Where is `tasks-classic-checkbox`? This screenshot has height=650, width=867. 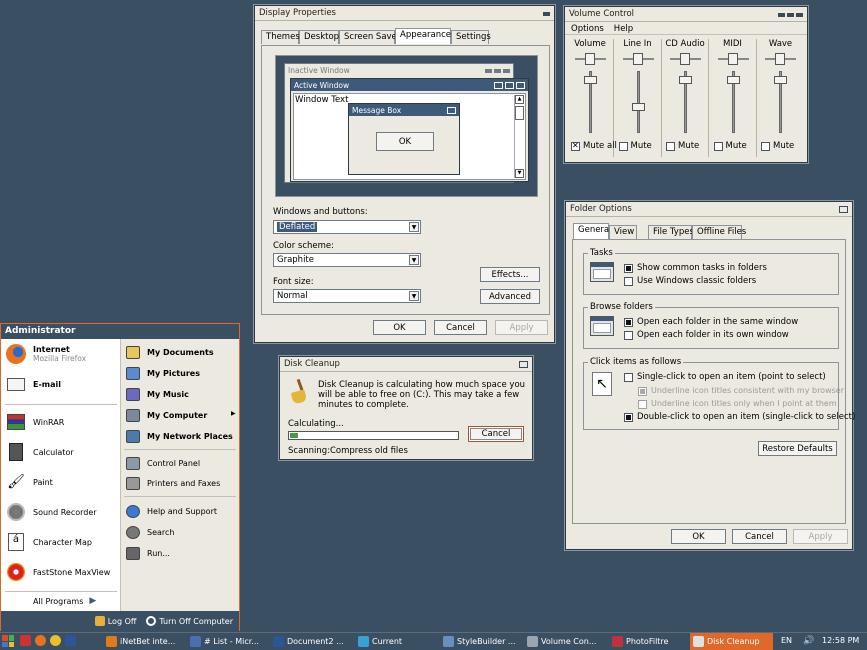
tasks-classic-checkbox is located at coordinates (628, 281).